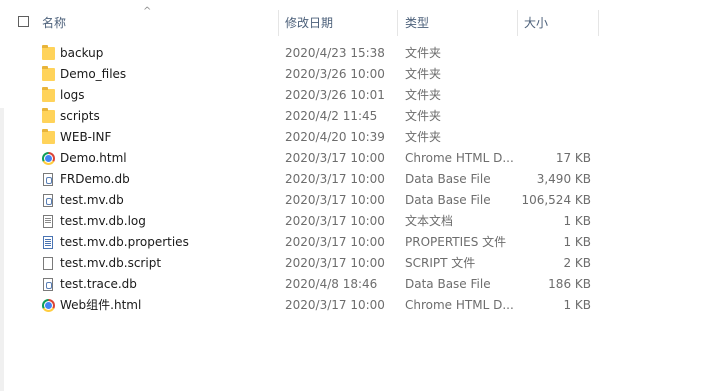 The height and width of the screenshot is (391, 703). I want to click on file-size: 2 KB, so click(577, 263).